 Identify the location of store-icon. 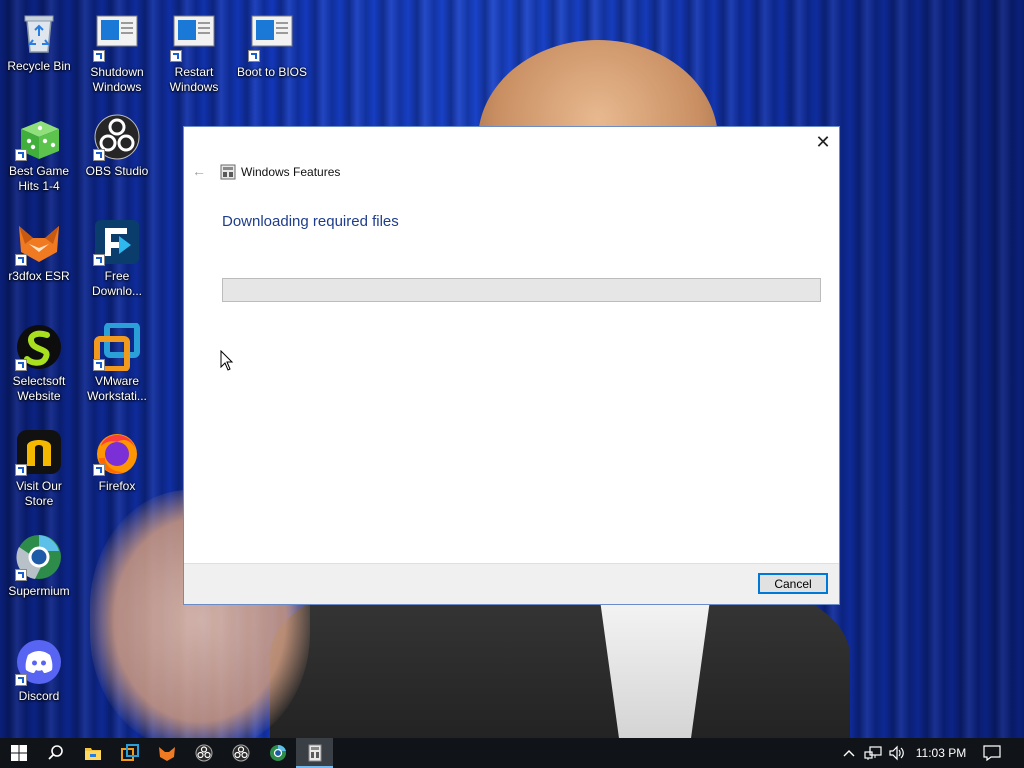
(39, 452).